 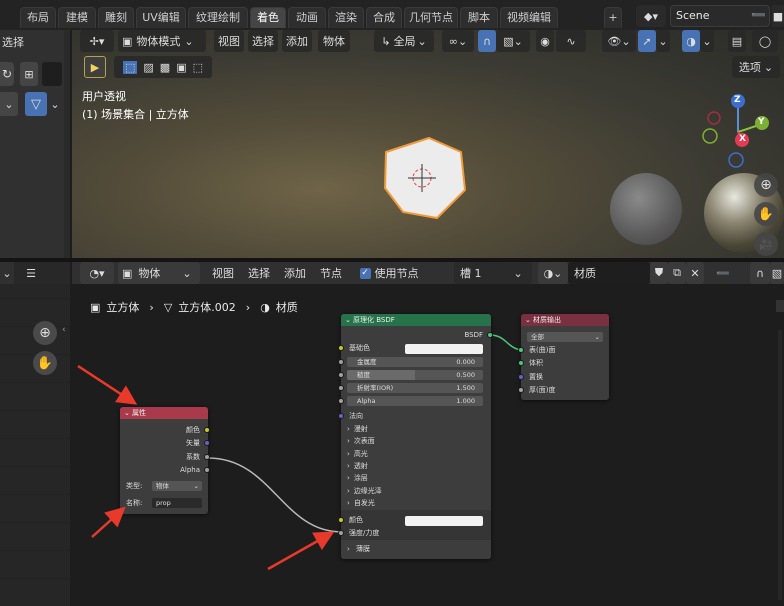 What do you see at coordinates (780, 465) in the screenshot?
I see `node-editor-scrollbar` at bounding box center [780, 465].